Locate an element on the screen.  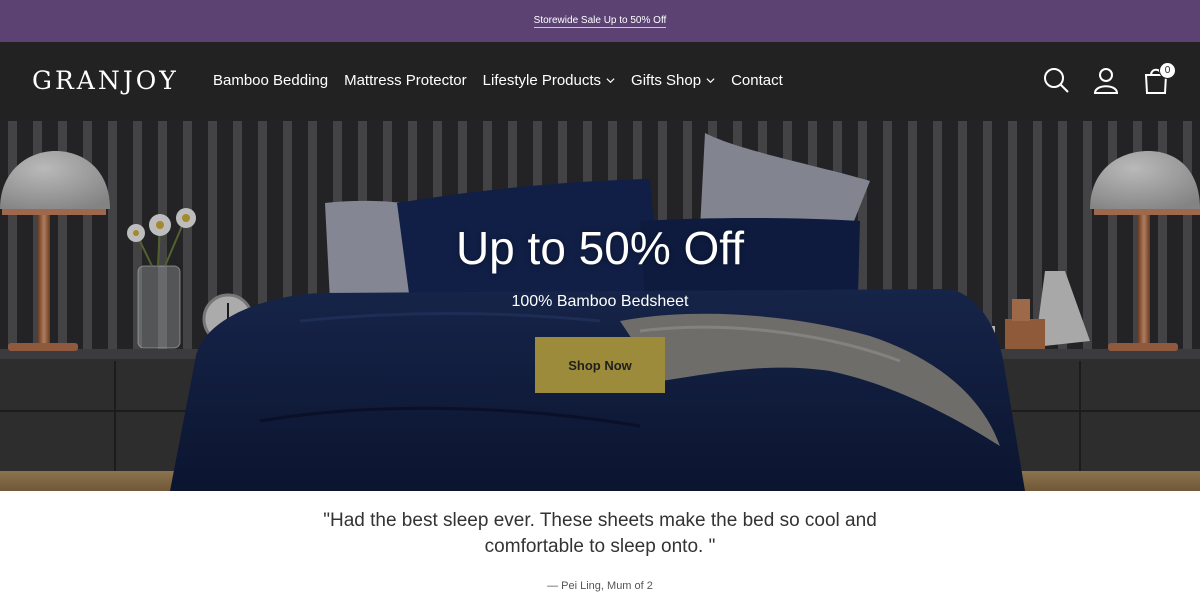
cart-button: 0 is located at coordinates (1159, 78).